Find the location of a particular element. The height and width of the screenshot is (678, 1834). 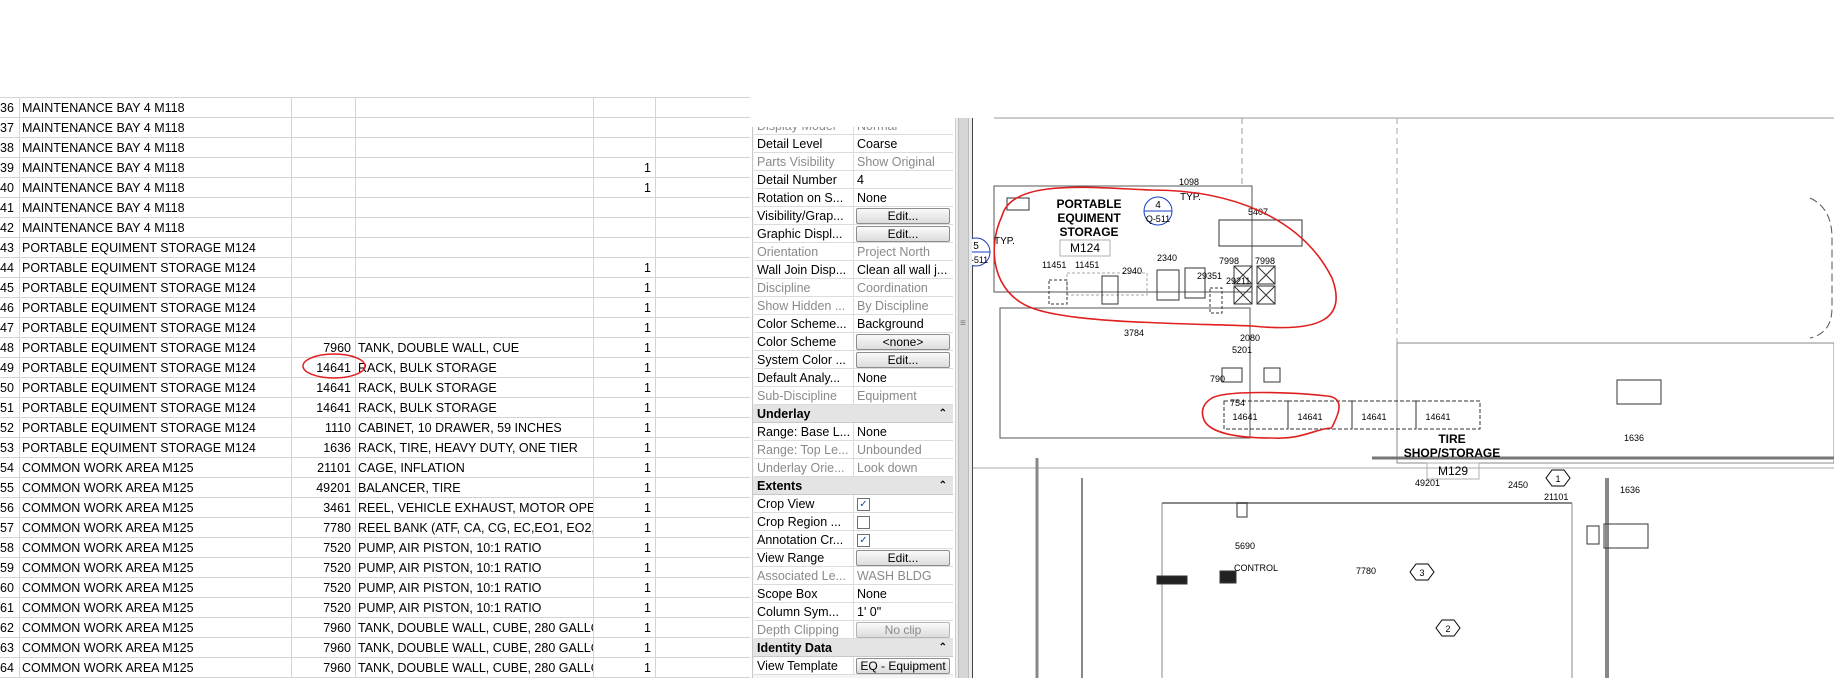

description-cell: CABINET, 10 DRAWER, 59 INCHES is located at coordinates (475, 428).